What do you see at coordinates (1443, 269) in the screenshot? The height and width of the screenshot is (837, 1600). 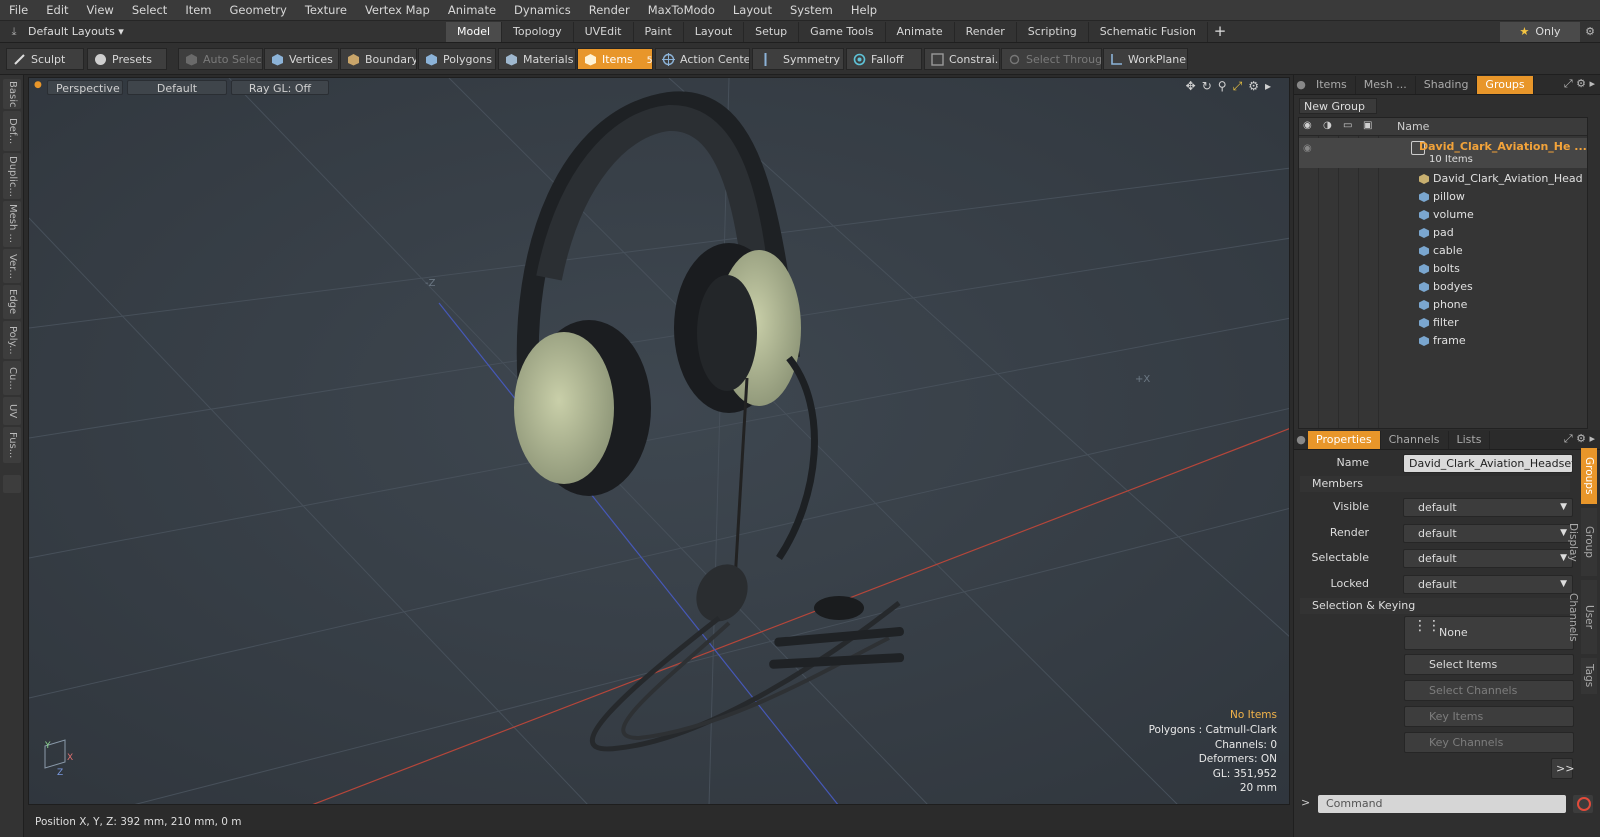 I see `member-row: bolts` at bounding box center [1443, 269].